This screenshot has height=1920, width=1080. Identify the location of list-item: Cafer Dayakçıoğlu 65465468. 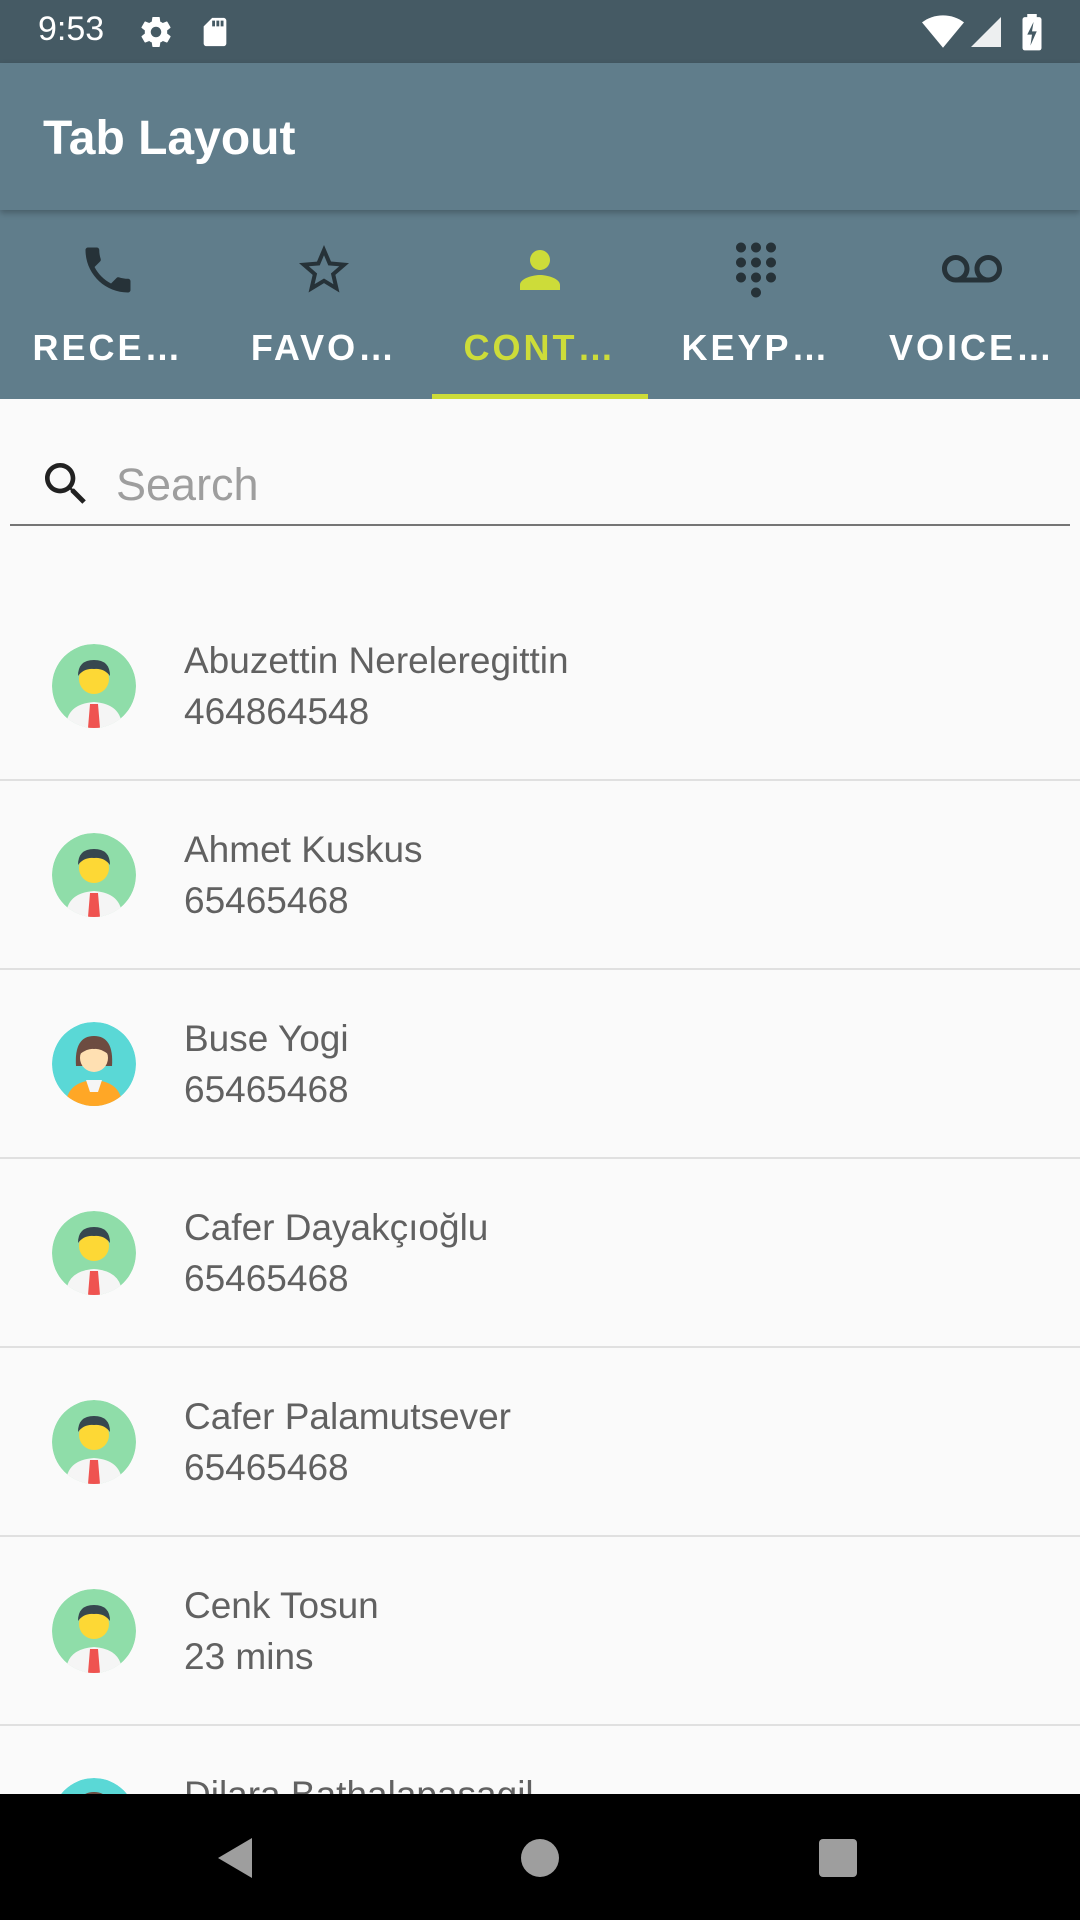
(540, 1253).